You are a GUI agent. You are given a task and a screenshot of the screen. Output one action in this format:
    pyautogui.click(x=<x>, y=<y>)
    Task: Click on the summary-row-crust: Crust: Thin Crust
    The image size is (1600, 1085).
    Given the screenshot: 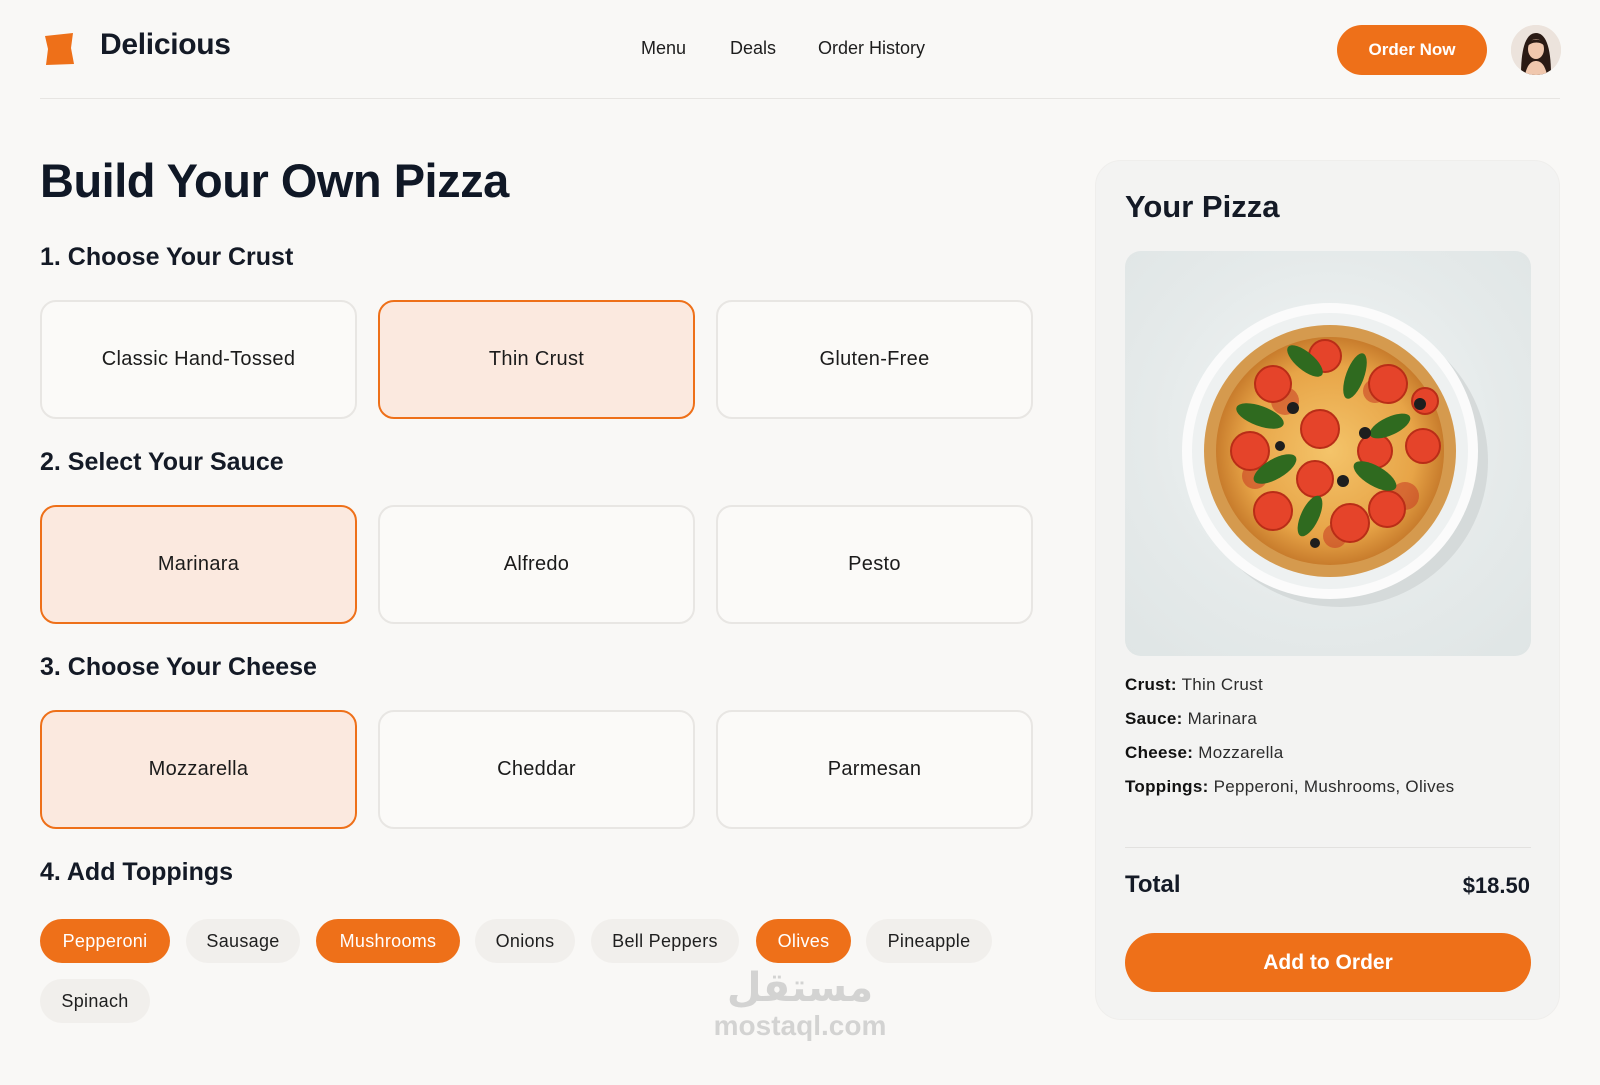 What is the action you would take?
    pyautogui.click(x=1194, y=685)
    